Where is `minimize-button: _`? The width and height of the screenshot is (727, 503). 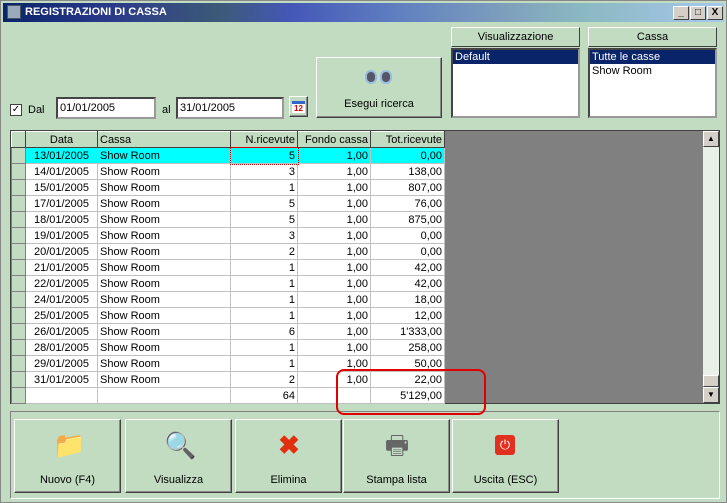
minimize-button: _ is located at coordinates (681, 13).